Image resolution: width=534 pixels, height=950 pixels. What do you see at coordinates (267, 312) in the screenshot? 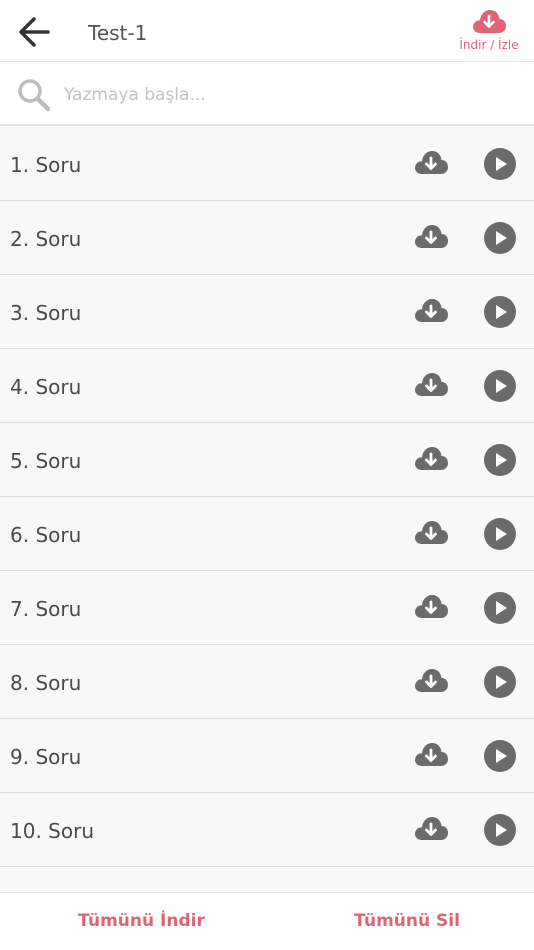
I see `list-item: 3. Soru` at bounding box center [267, 312].